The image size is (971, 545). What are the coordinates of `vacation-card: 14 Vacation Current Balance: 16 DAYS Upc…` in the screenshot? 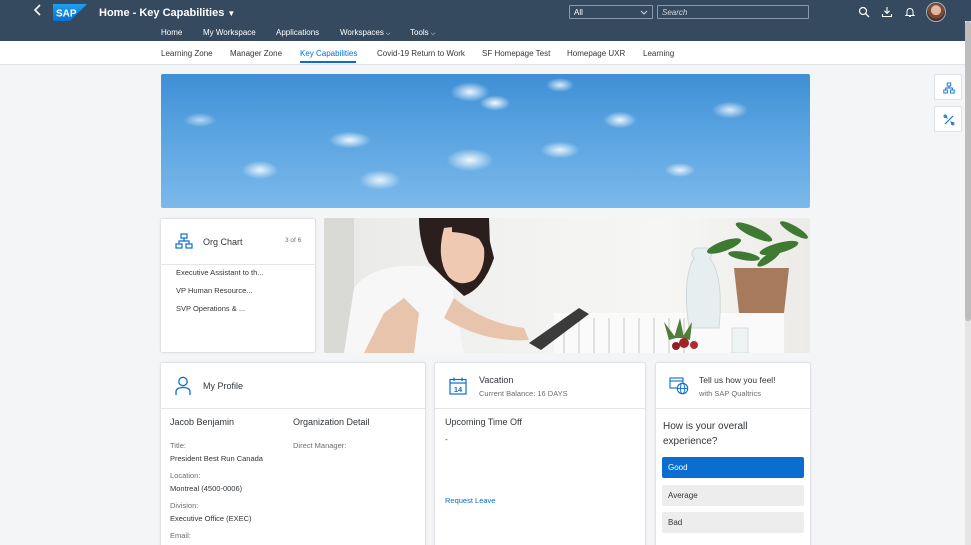 It's located at (540, 453).